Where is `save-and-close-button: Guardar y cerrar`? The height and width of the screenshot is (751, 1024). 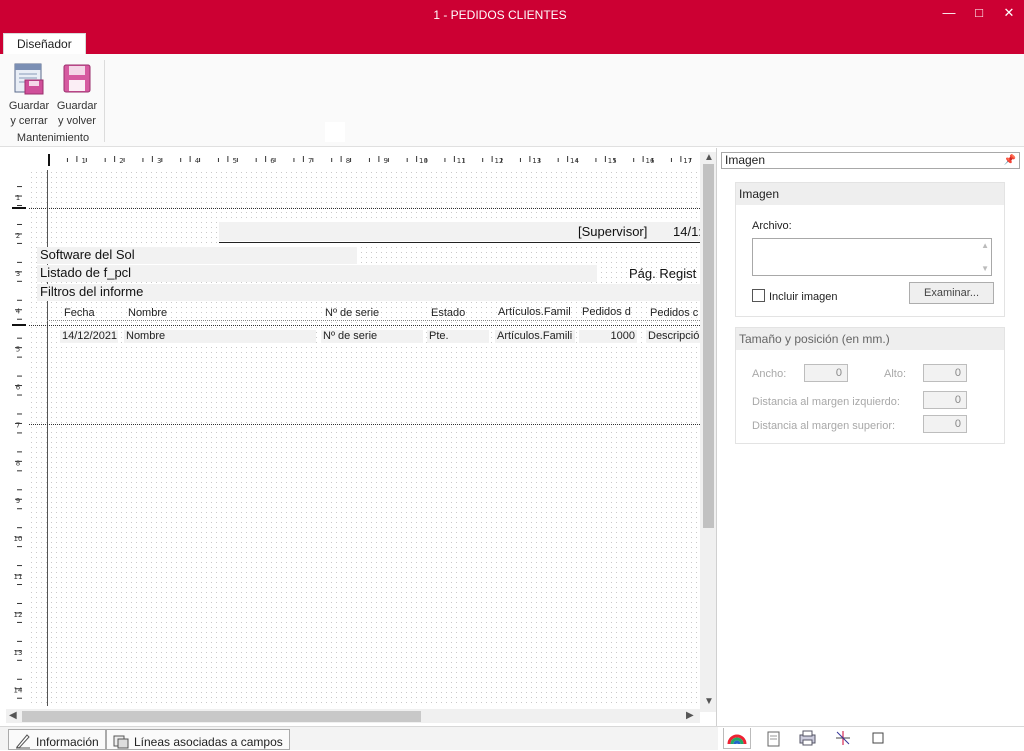
save-and-close-button: Guardar y cerrar is located at coordinates (29, 95).